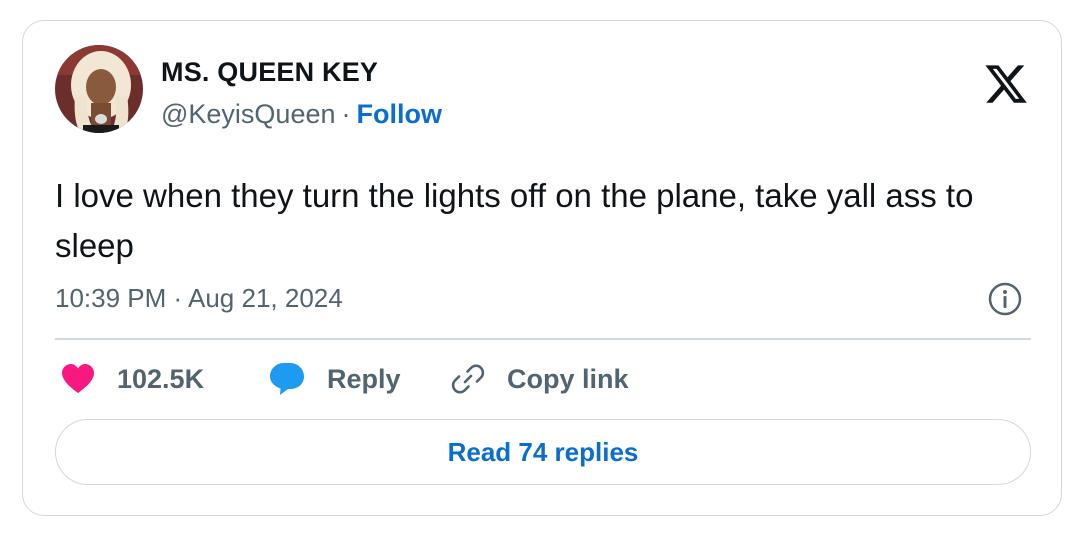 This screenshot has width=1092, height=543. What do you see at coordinates (78, 379) in the screenshot?
I see `heart-icon` at bounding box center [78, 379].